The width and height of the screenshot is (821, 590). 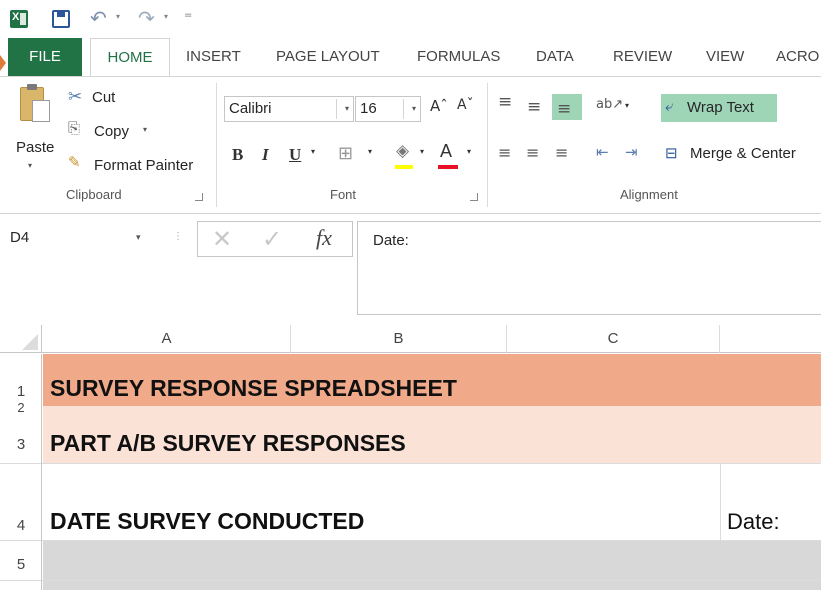 What do you see at coordinates (345, 153) in the screenshot?
I see `borders-icon: ⊞` at bounding box center [345, 153].